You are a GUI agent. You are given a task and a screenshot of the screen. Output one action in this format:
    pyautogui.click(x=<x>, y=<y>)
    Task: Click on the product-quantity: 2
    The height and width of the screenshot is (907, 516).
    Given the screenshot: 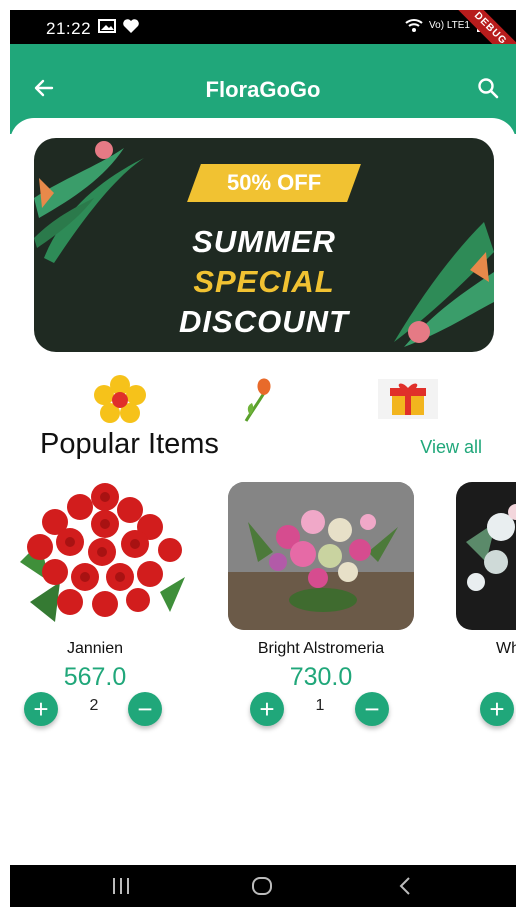 What is the action you would take?
    pyautogui.click(x=94, y=705)
    